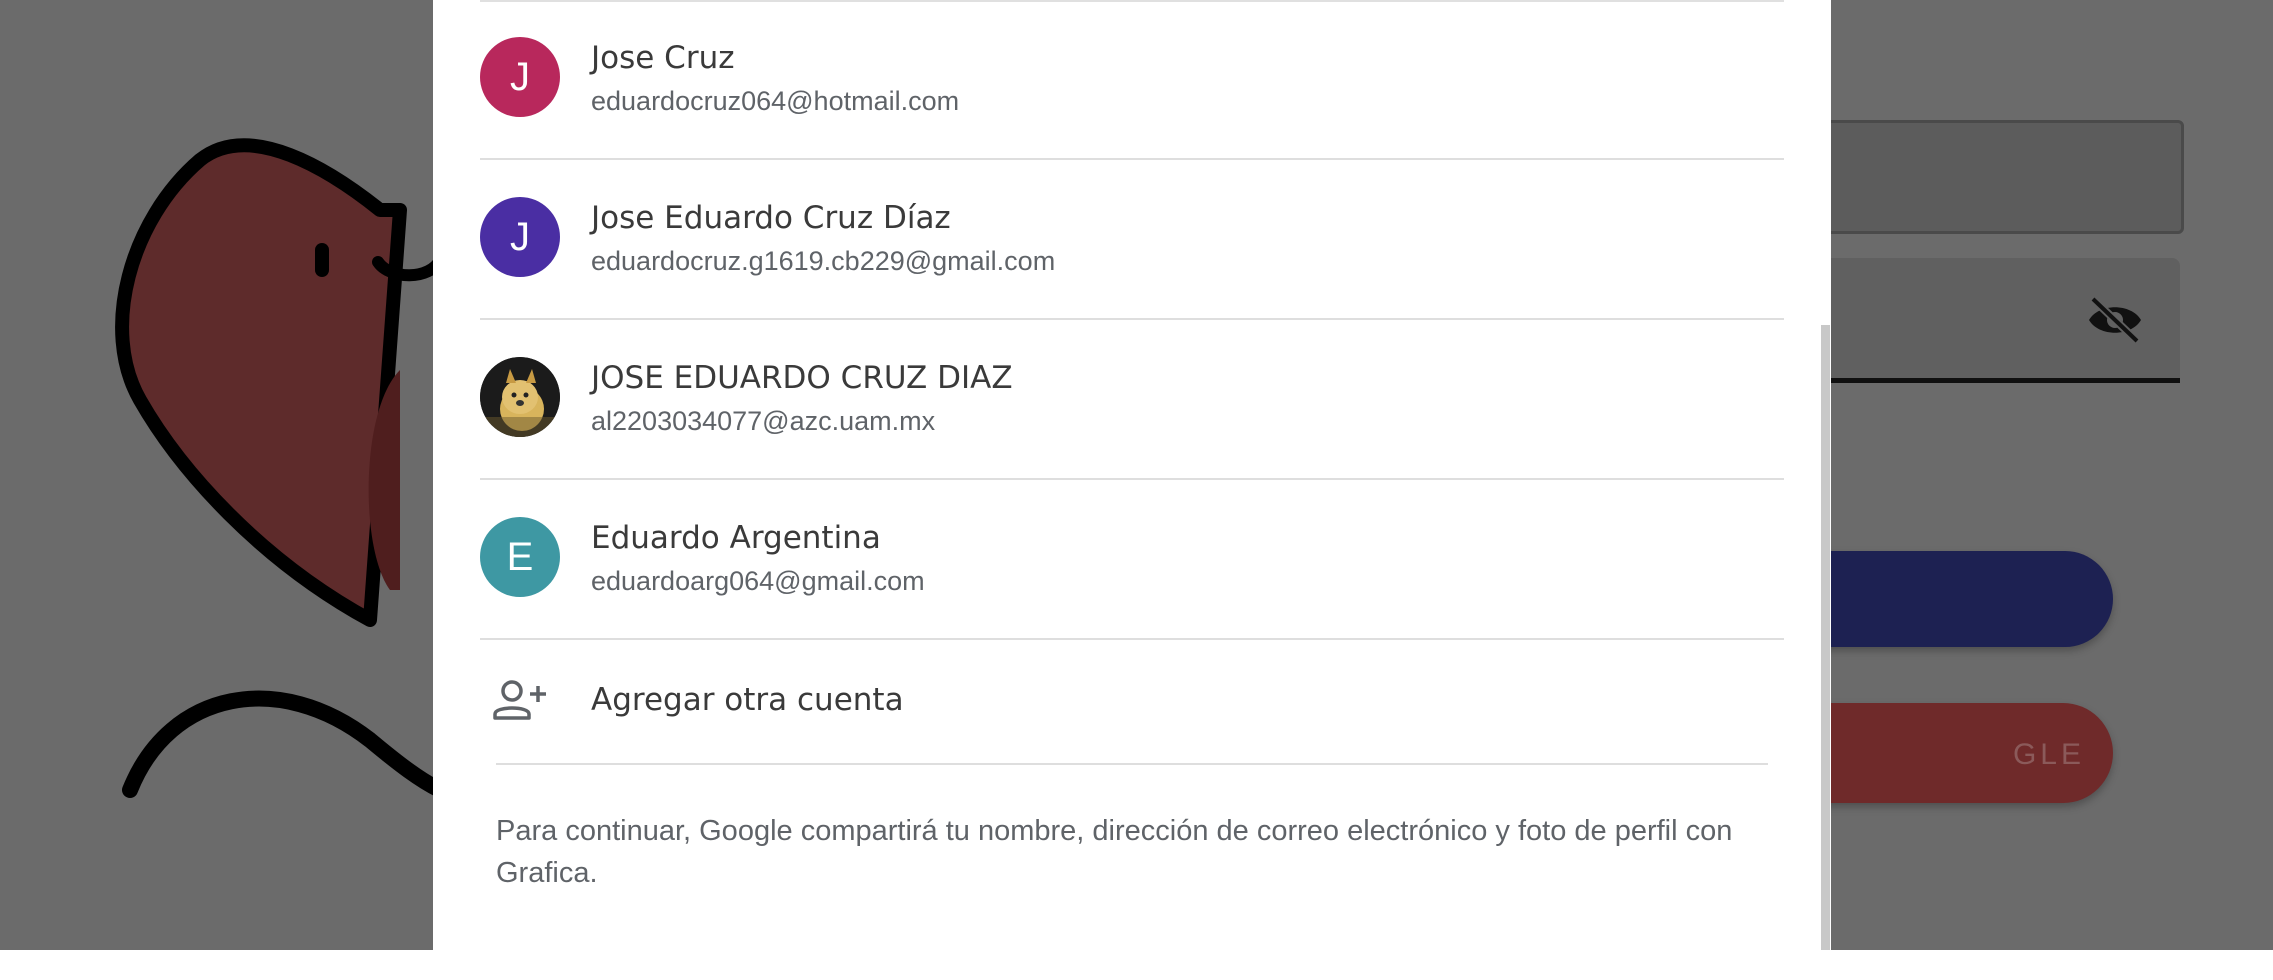 The height and width of the screenshot is (980, 2273). Describe the element at coordinates (2115, 320) in the screenshot. I see `eye-off-icon` at that location.